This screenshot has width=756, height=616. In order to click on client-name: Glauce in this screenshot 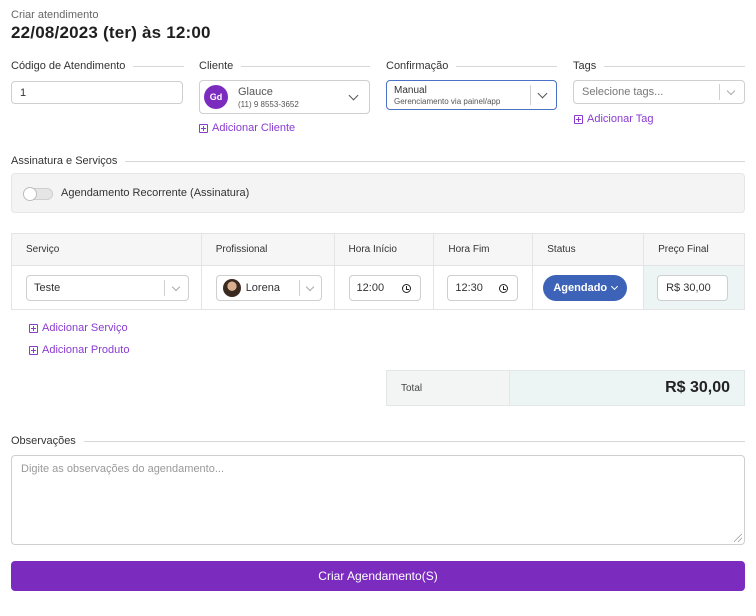, I will do `click(255, 91)`.